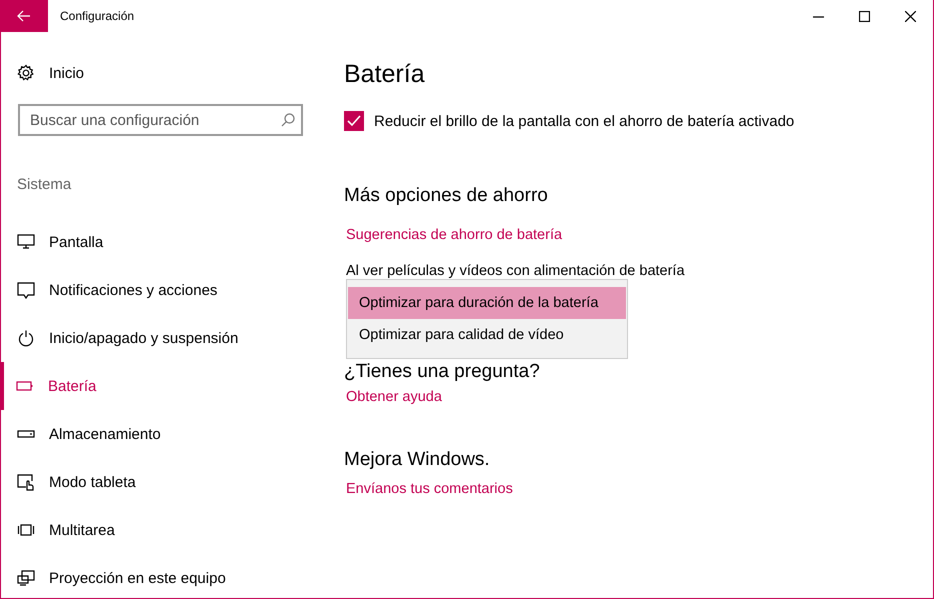  What do you see at coordinates (26, 338) in the screenshot?
I see `power-icon` at bounding box center [26, 338].